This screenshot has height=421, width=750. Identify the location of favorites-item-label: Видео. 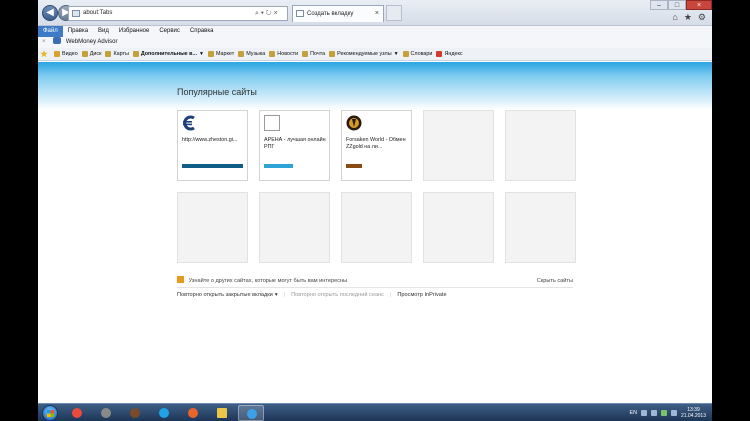
(70, 53).